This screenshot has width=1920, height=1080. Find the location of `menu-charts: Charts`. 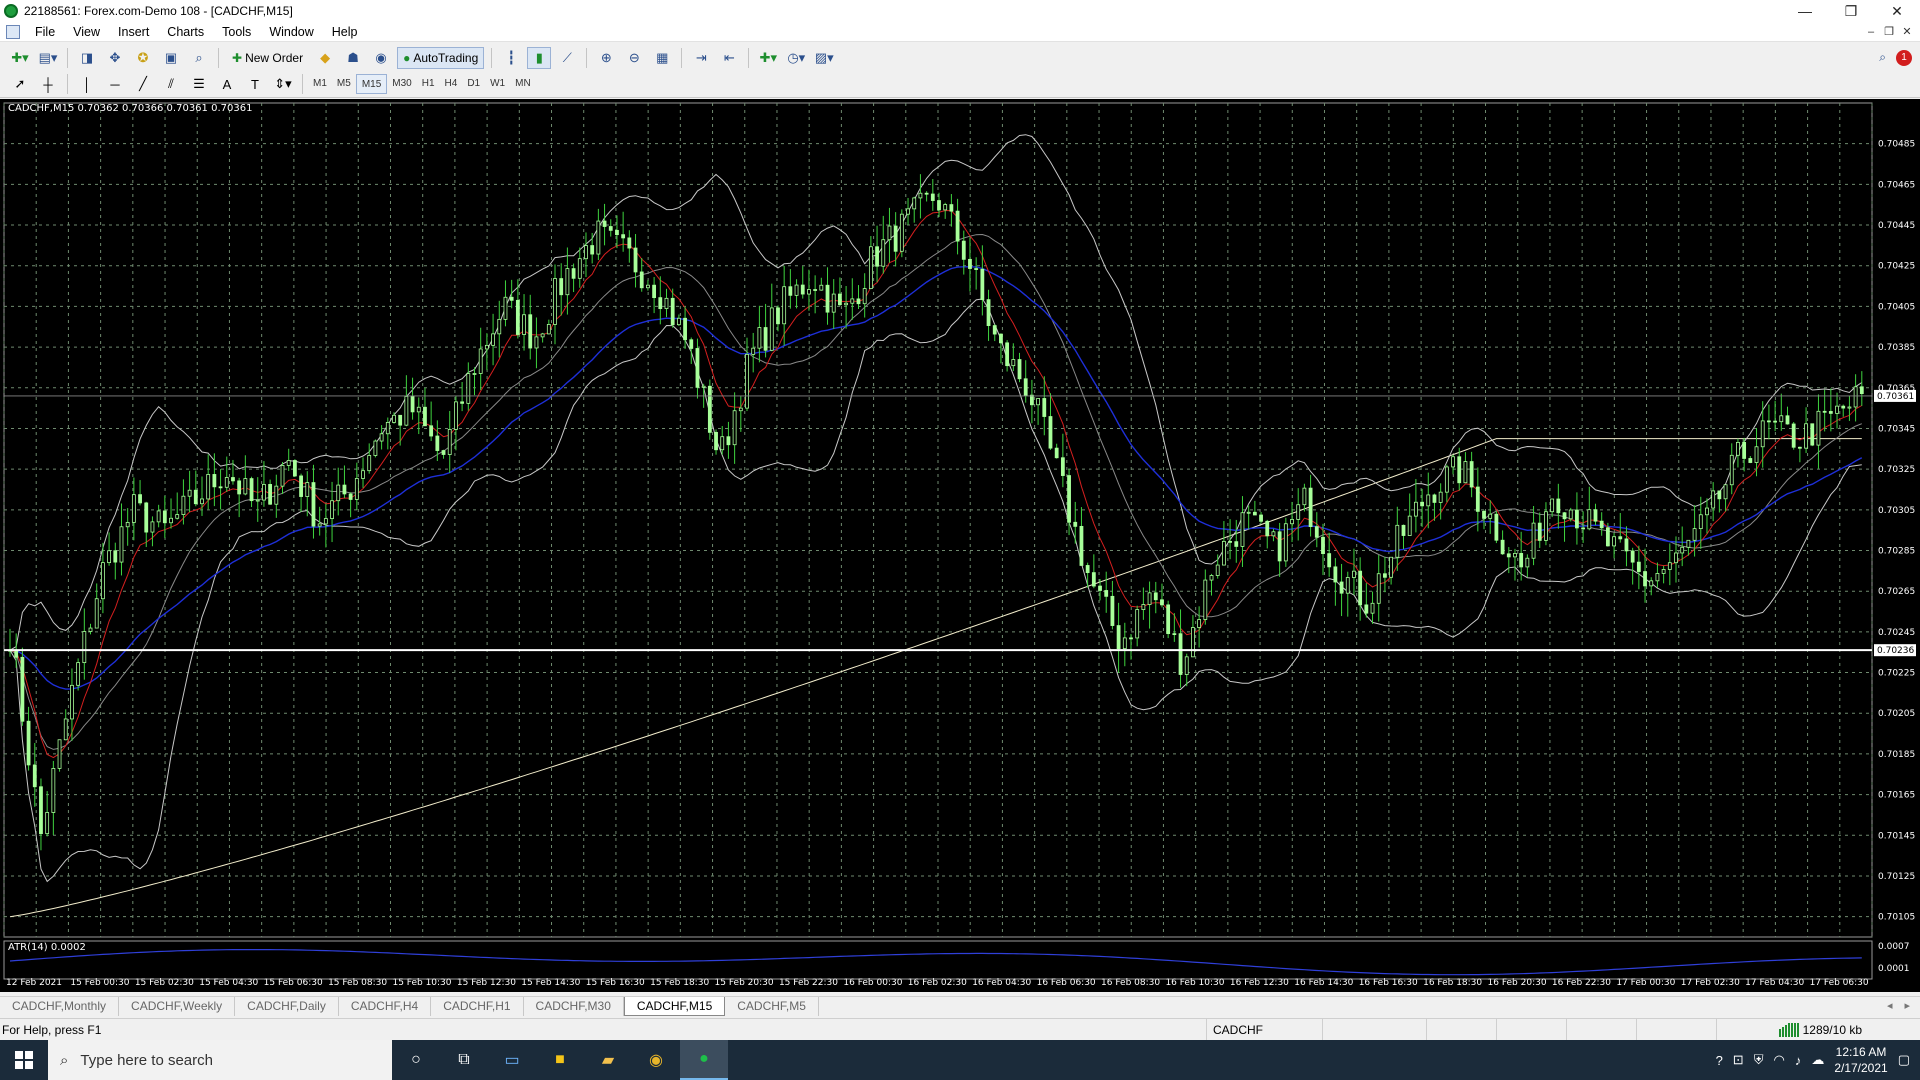

menu-charts: Charts is located at coordinates (185, 32).